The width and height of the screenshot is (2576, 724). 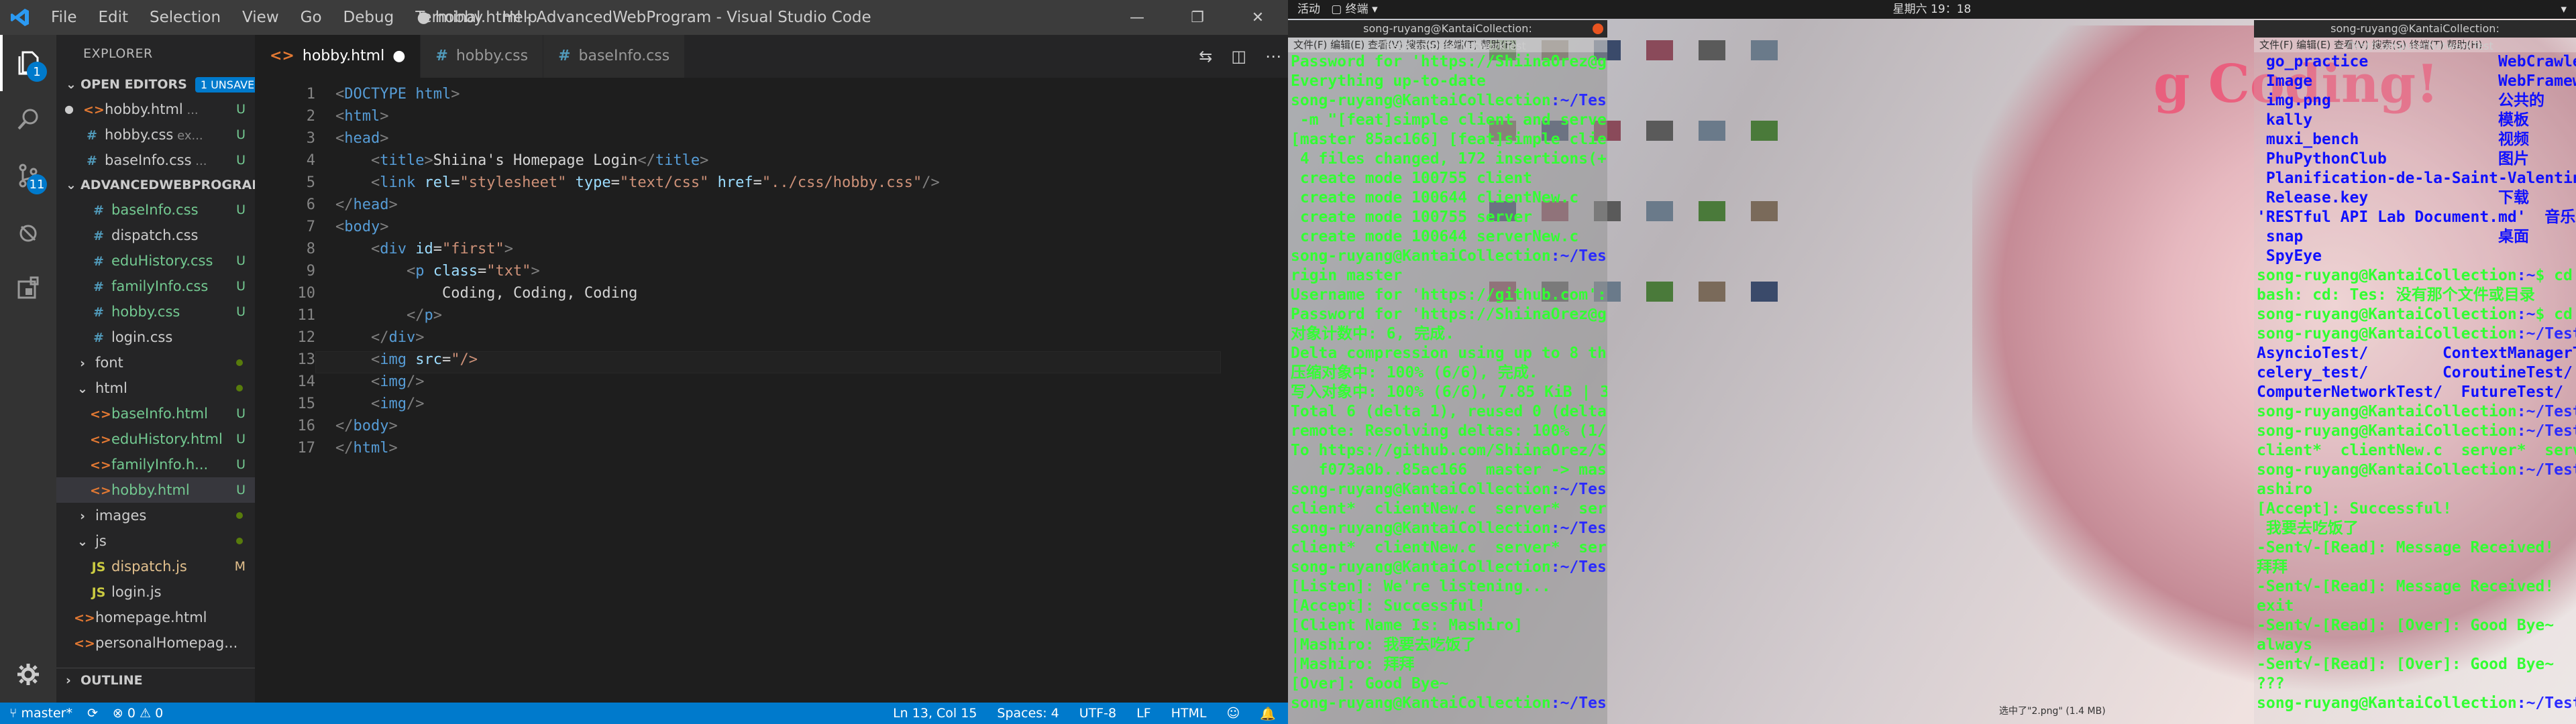 What do you see at coordinates (1435, 198) in the screenshot?
I see `terminal-line: create mode 100644 clientNew.c` at bounding box center [1435, 198].